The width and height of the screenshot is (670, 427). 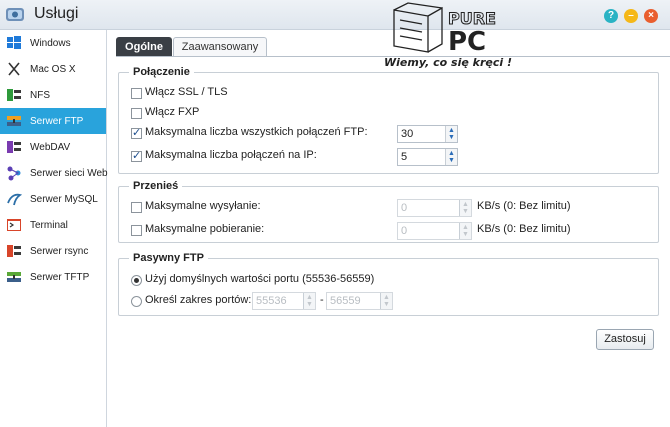 I want to click on watermark-tagline: Wiemy, co się kręci !, so click(x=448, y=62).